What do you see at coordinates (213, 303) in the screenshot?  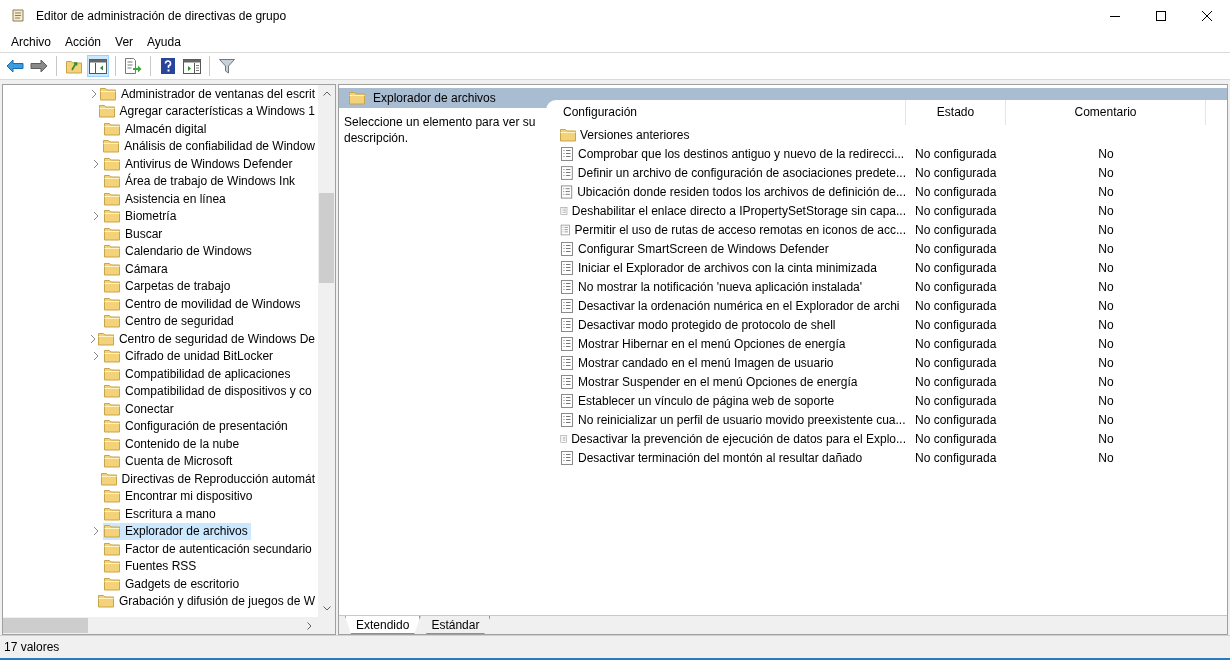 I see `tree-item-label: Centro de movilidad de Windows` at bounding box center [213, 303].